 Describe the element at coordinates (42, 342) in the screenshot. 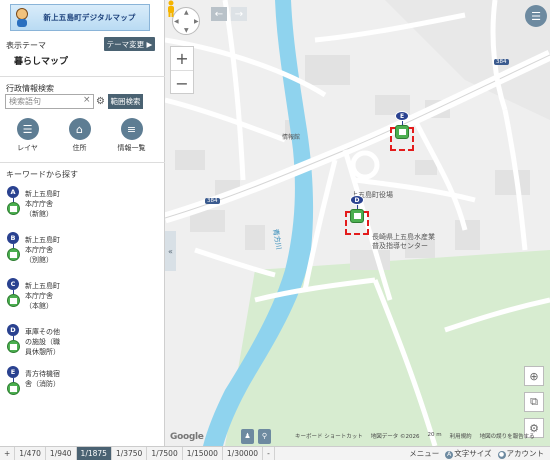

I see `list-item-text: 車庫その他の施設（職員休憩所）` at that location.